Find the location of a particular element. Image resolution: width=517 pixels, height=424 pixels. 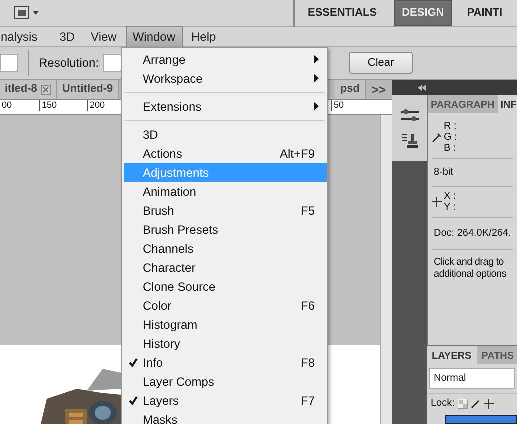

blend-mode-dropdown: Normal is located at coordinates (472, 378).